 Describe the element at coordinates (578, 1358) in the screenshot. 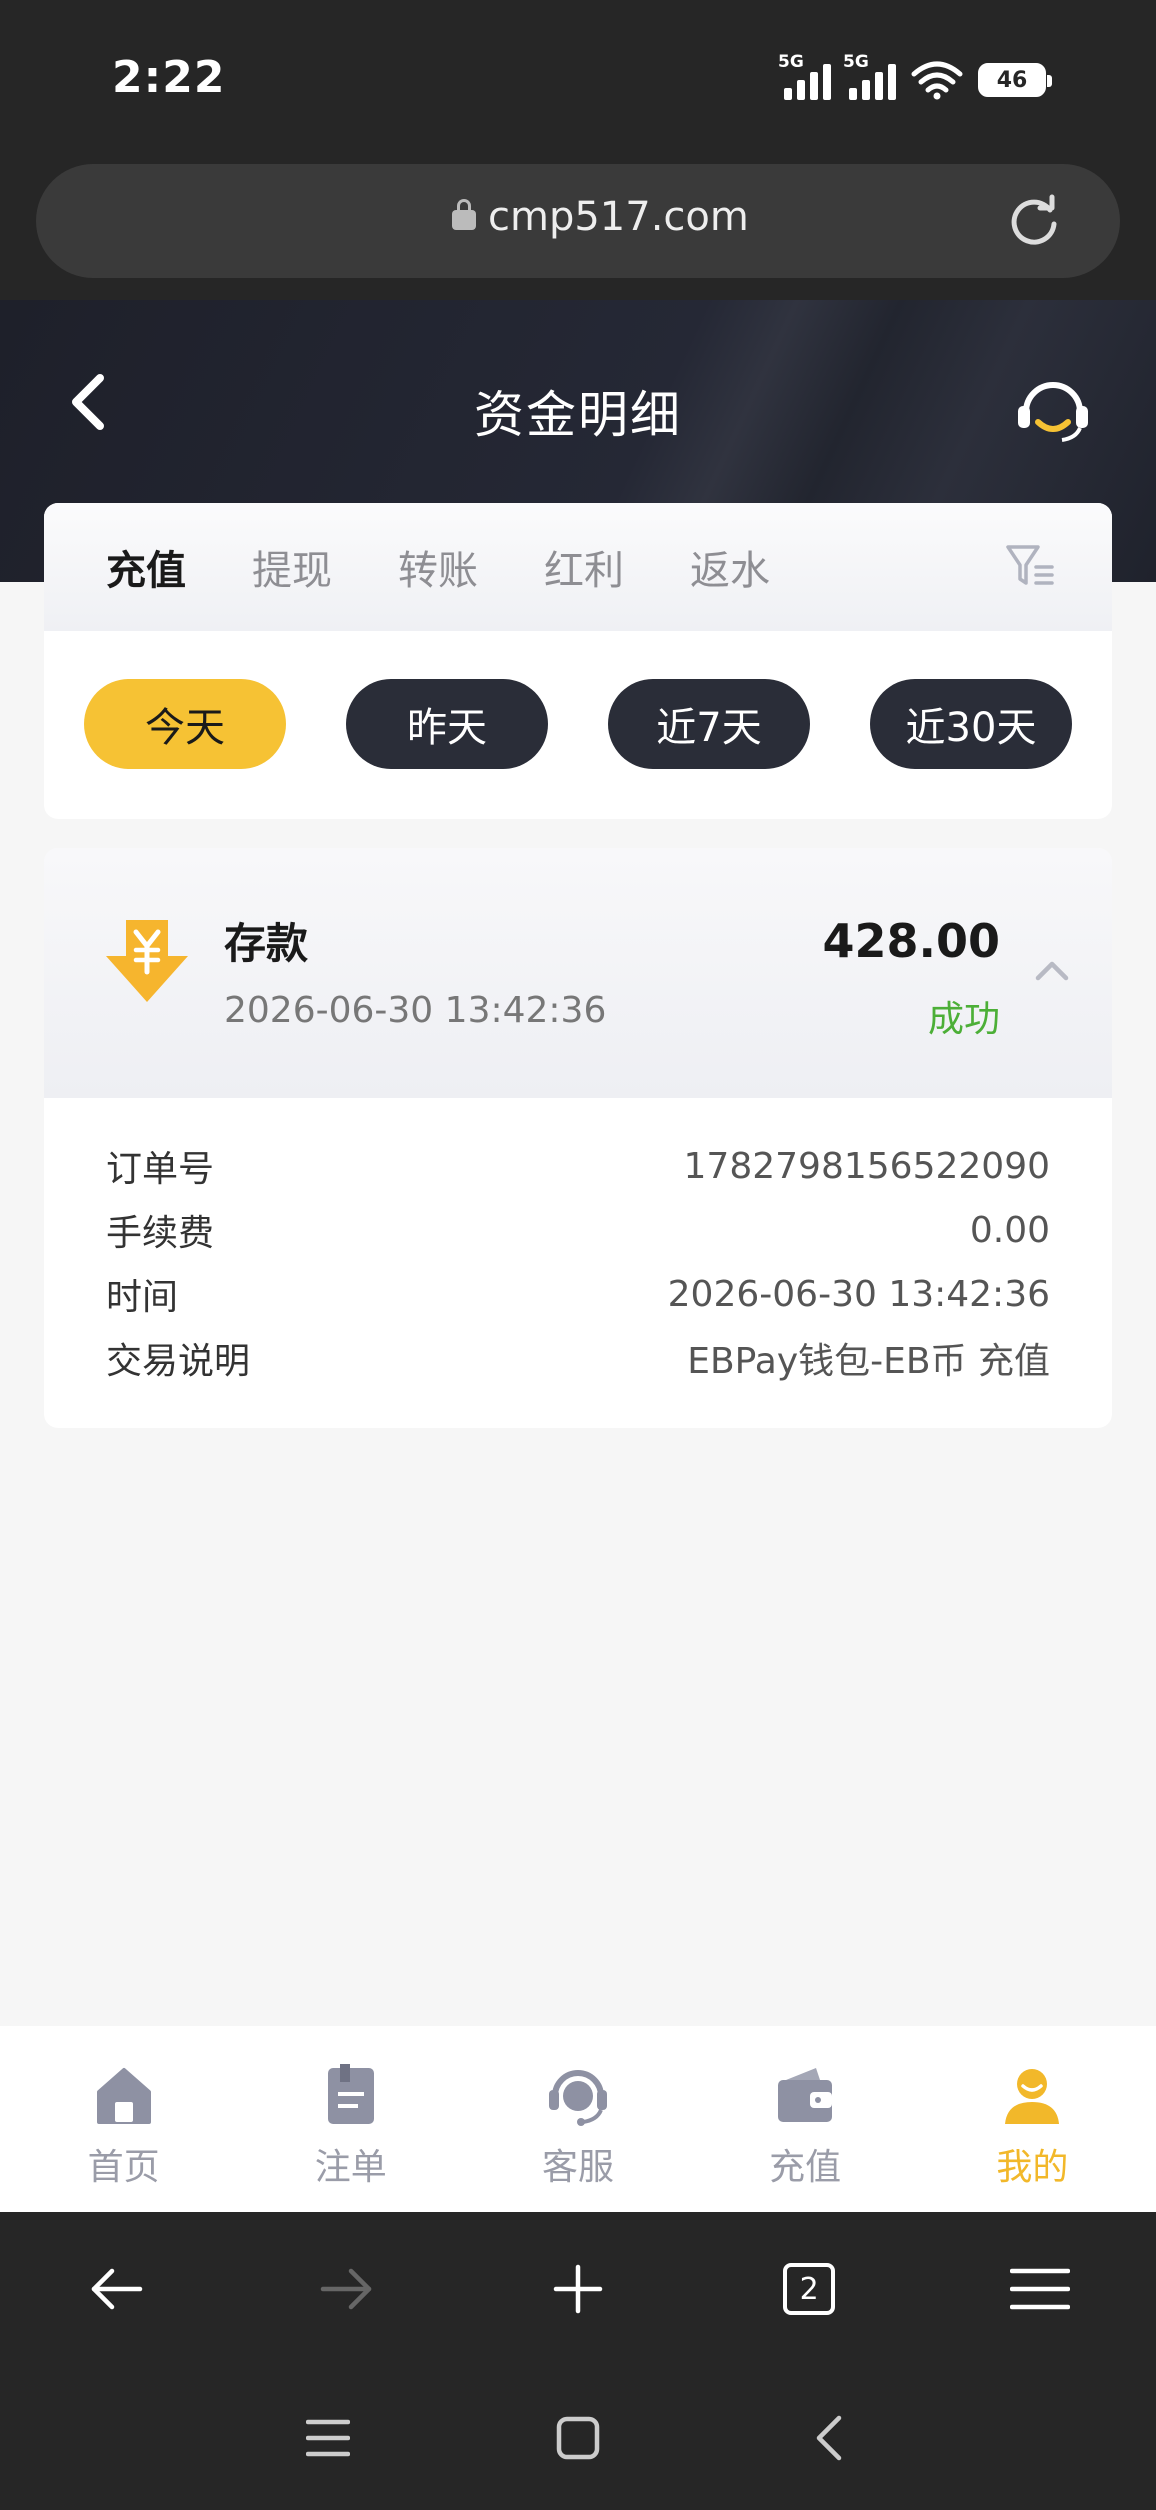

I see `detail-row-description: 交易说明 EBPay钱包-EB币 充值` at that location.